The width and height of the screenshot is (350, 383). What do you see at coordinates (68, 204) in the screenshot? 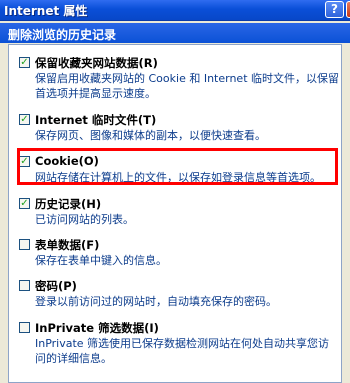
I see `option-title: 历史记录(H)` at bounding box center [68, 204].